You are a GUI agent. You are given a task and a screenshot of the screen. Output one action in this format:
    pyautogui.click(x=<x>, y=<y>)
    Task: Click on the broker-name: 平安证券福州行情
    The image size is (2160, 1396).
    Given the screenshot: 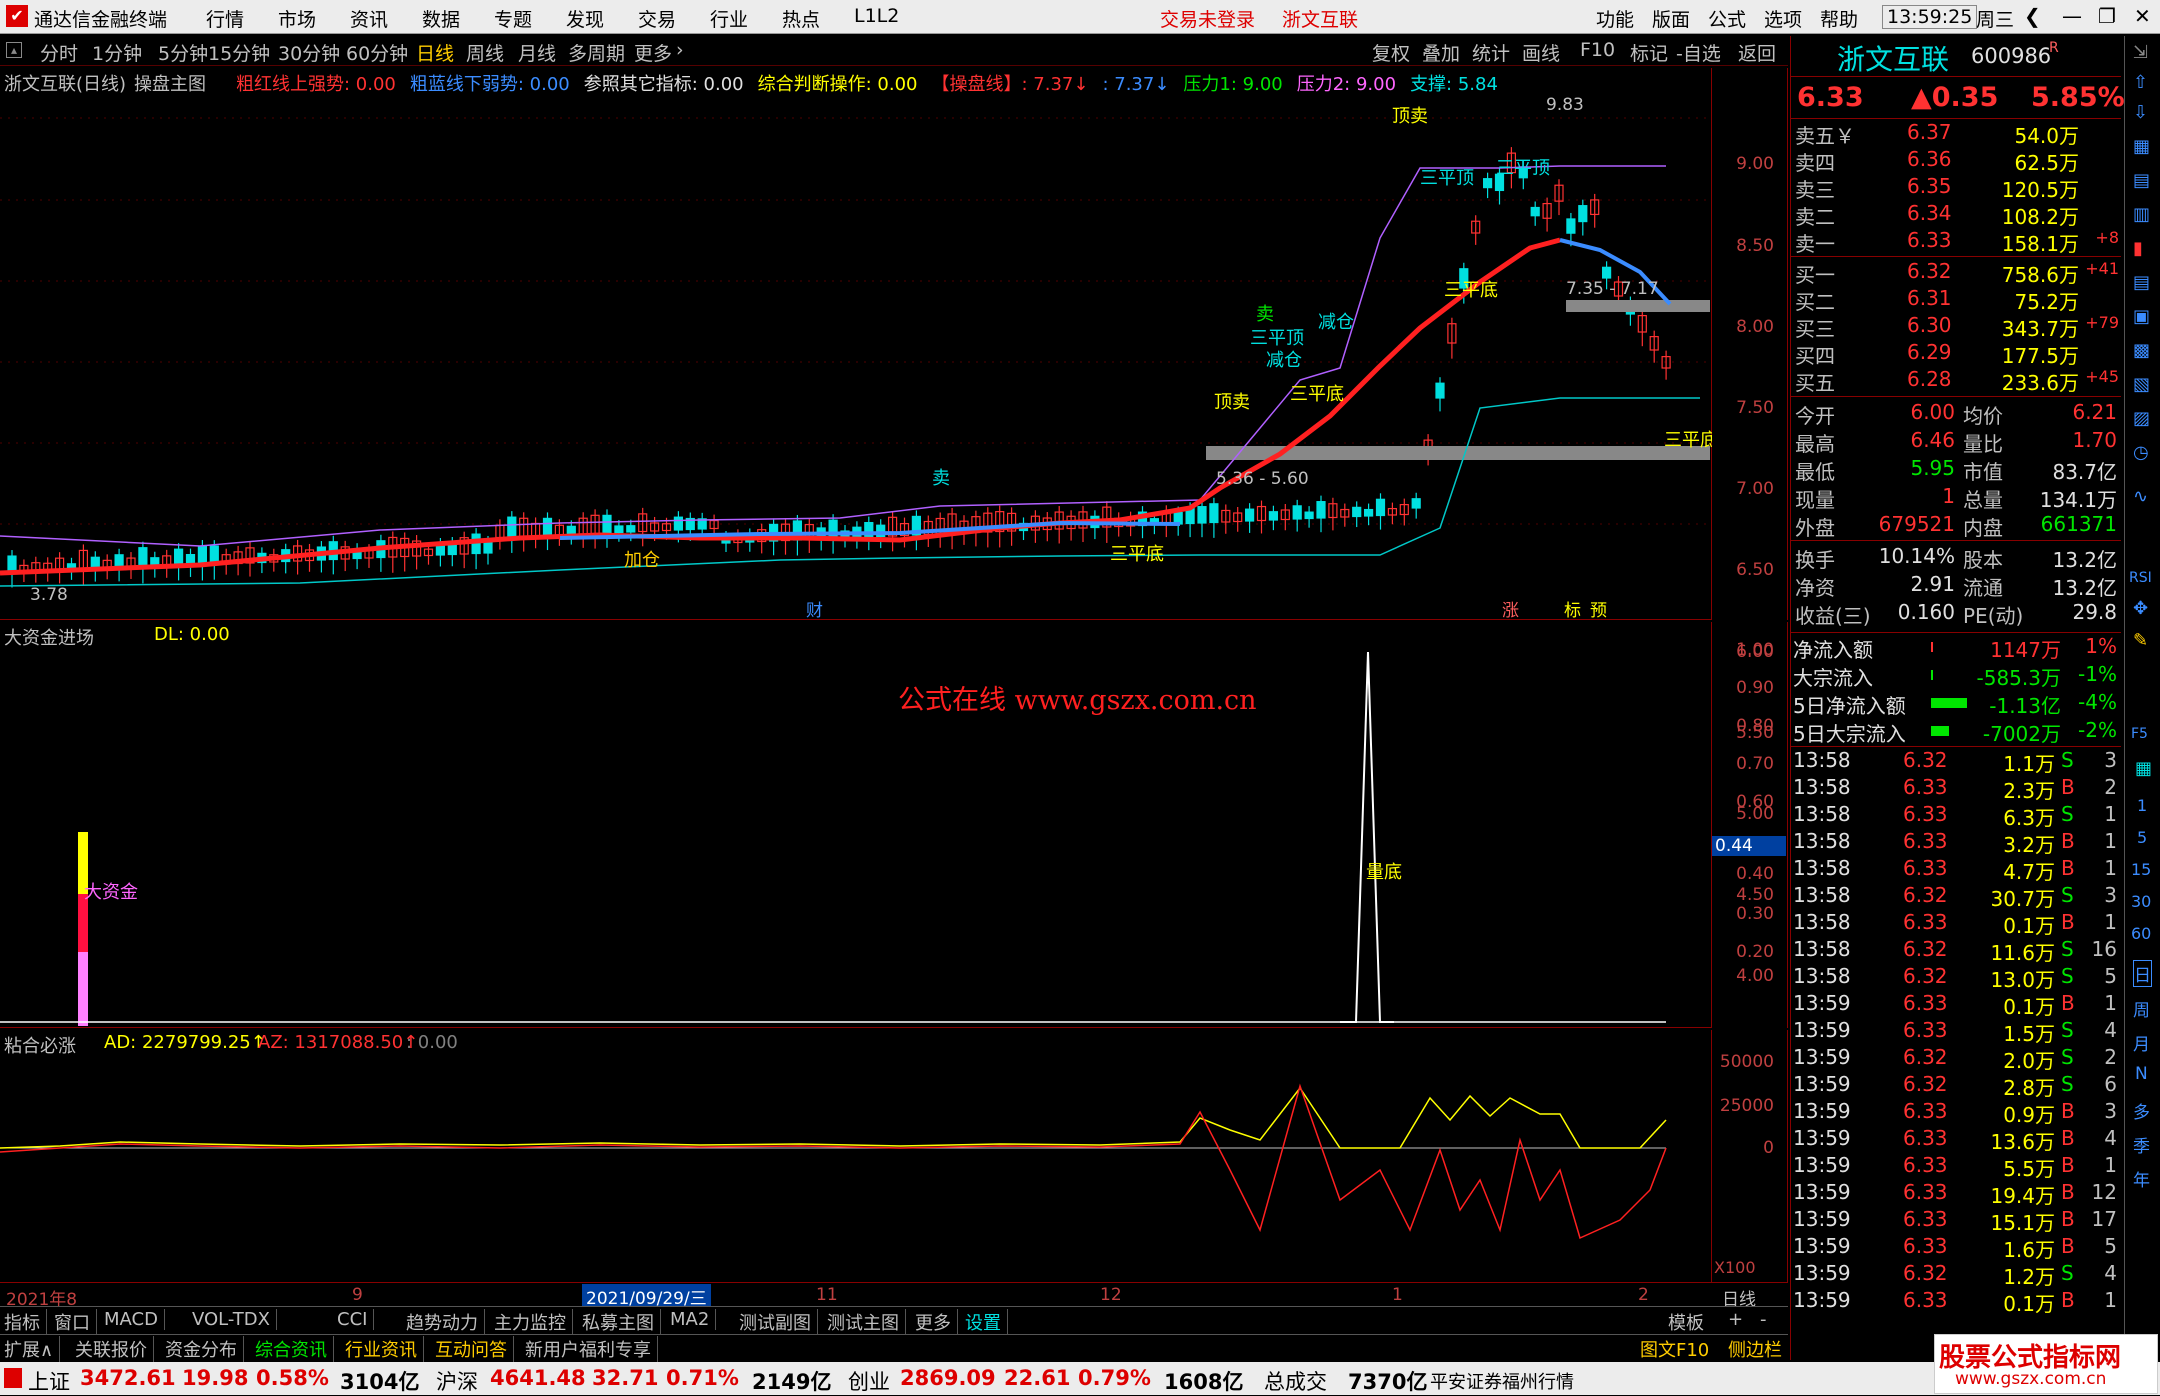 What is the action you would take?
    pyautogui.click(x=1502, y=1381)
    